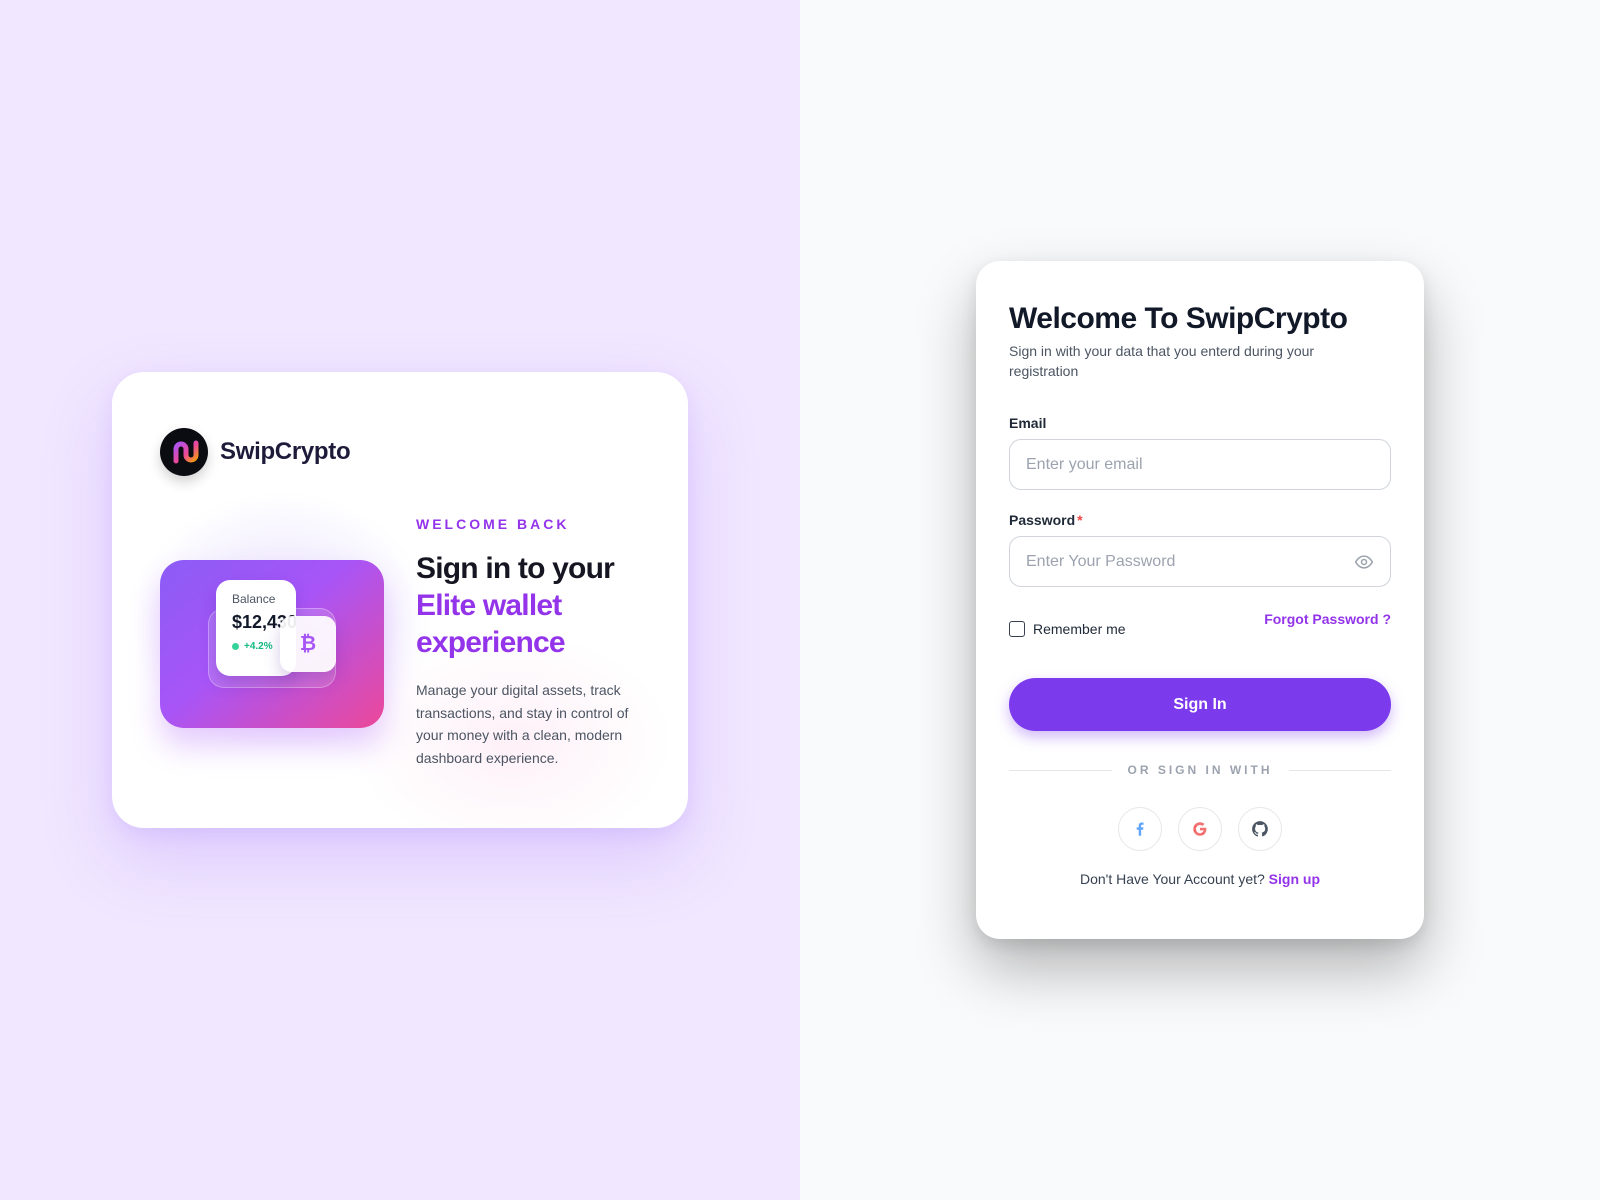 The width and height of the screenshot is (1600, 1200). I want to click on github-button, so click(1260, 829).